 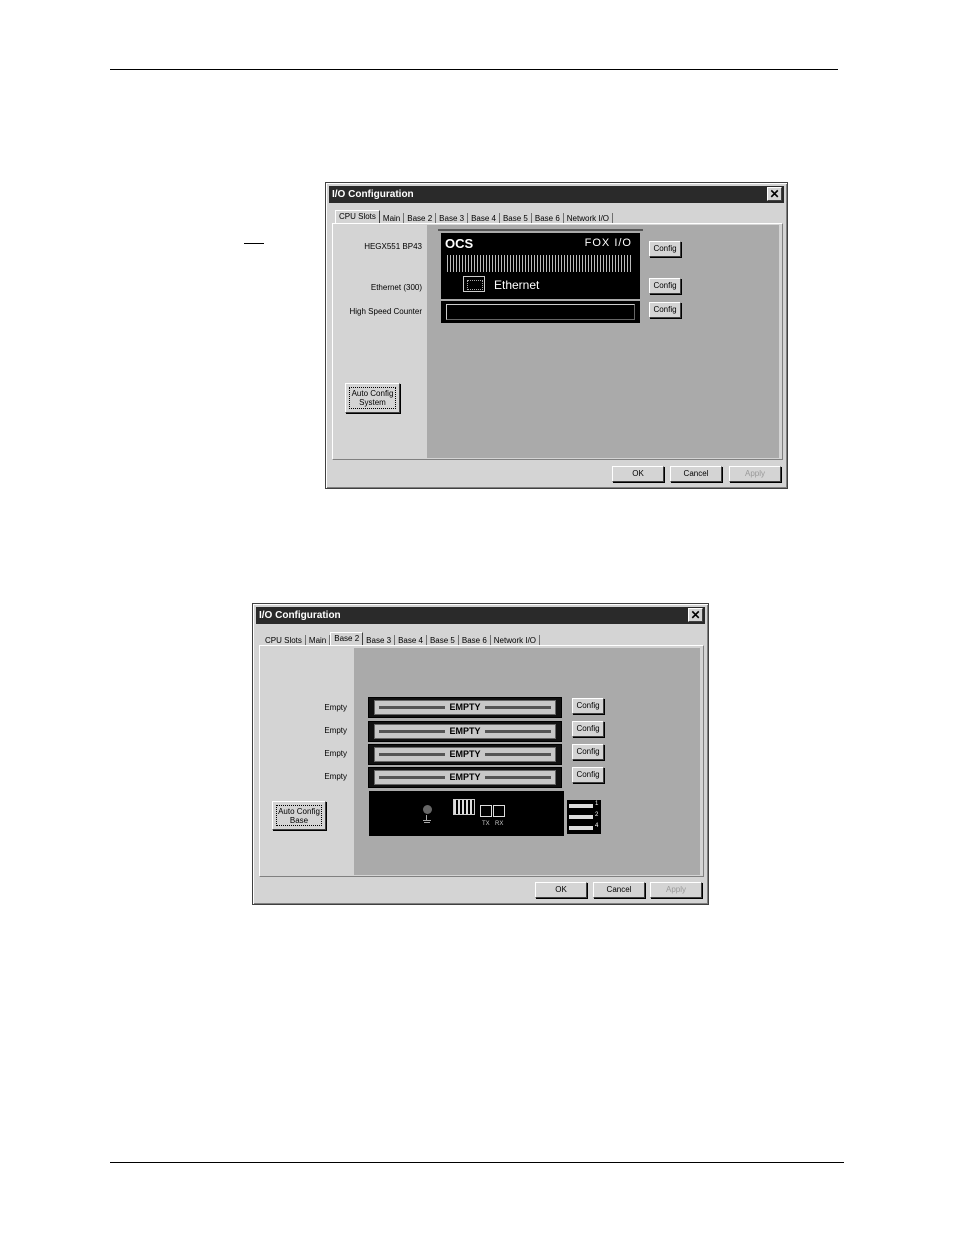 What do you see at coordinates (372, 398) in the screenshot?
I see `auto-config-system-button: Auto Config System` at bounding box center [372, 398].